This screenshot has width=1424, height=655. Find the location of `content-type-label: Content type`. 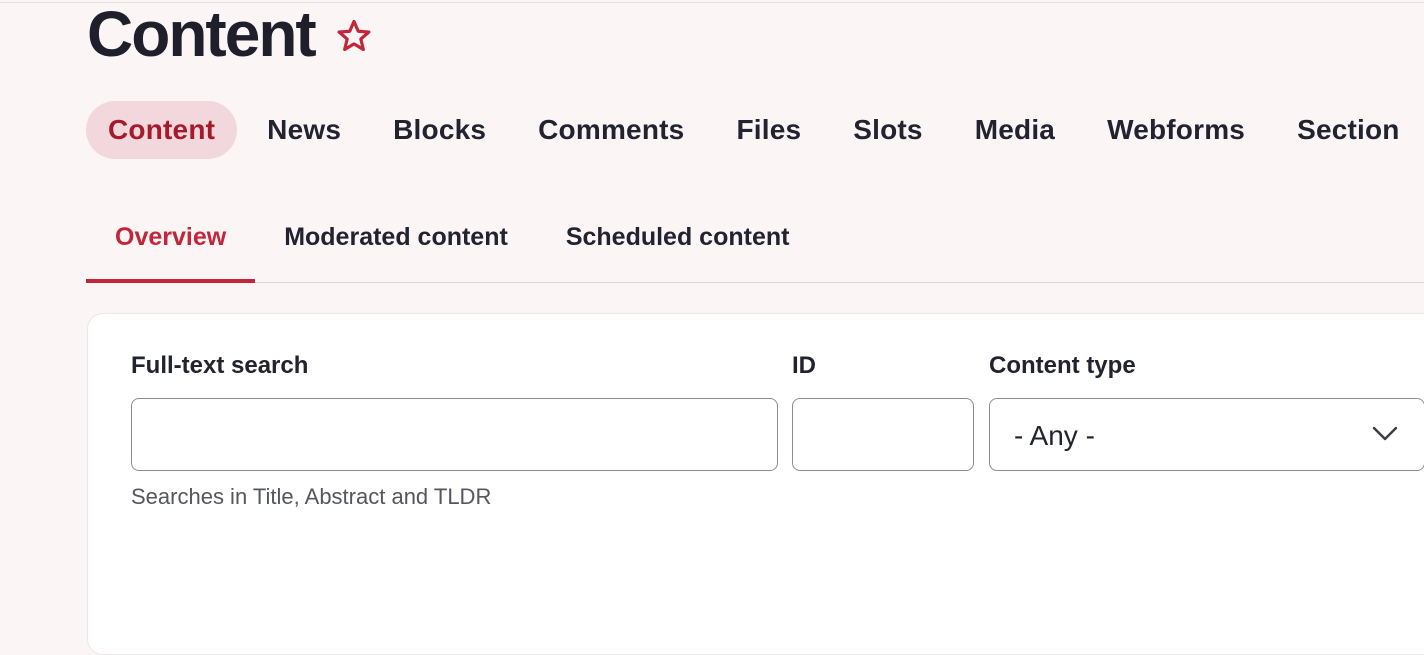

content-type-label: Content type is located at coordinates (1062, 365).